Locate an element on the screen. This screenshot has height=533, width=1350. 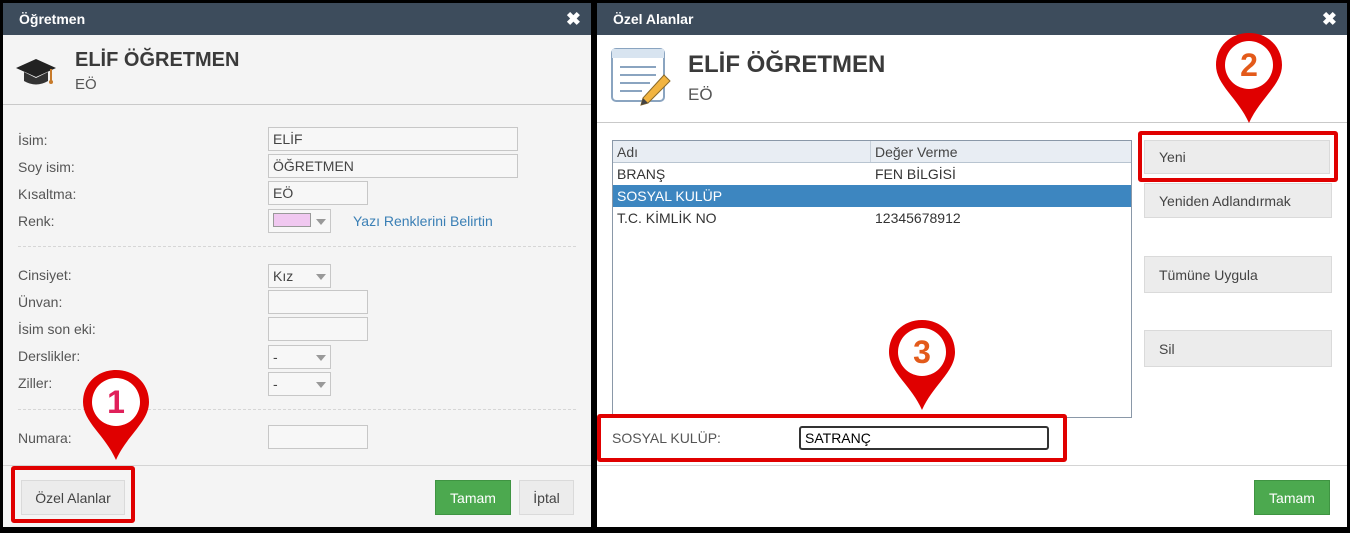
row-value: 12345678912 is located at coordinates (918, 218).